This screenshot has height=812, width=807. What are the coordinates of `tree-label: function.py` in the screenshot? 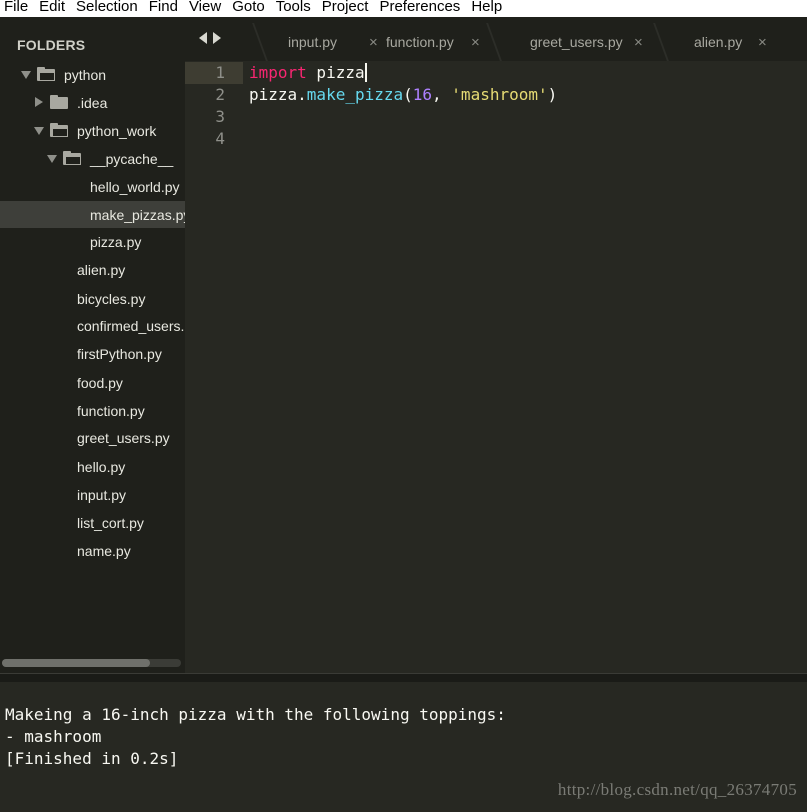 It's located at (111, 410).